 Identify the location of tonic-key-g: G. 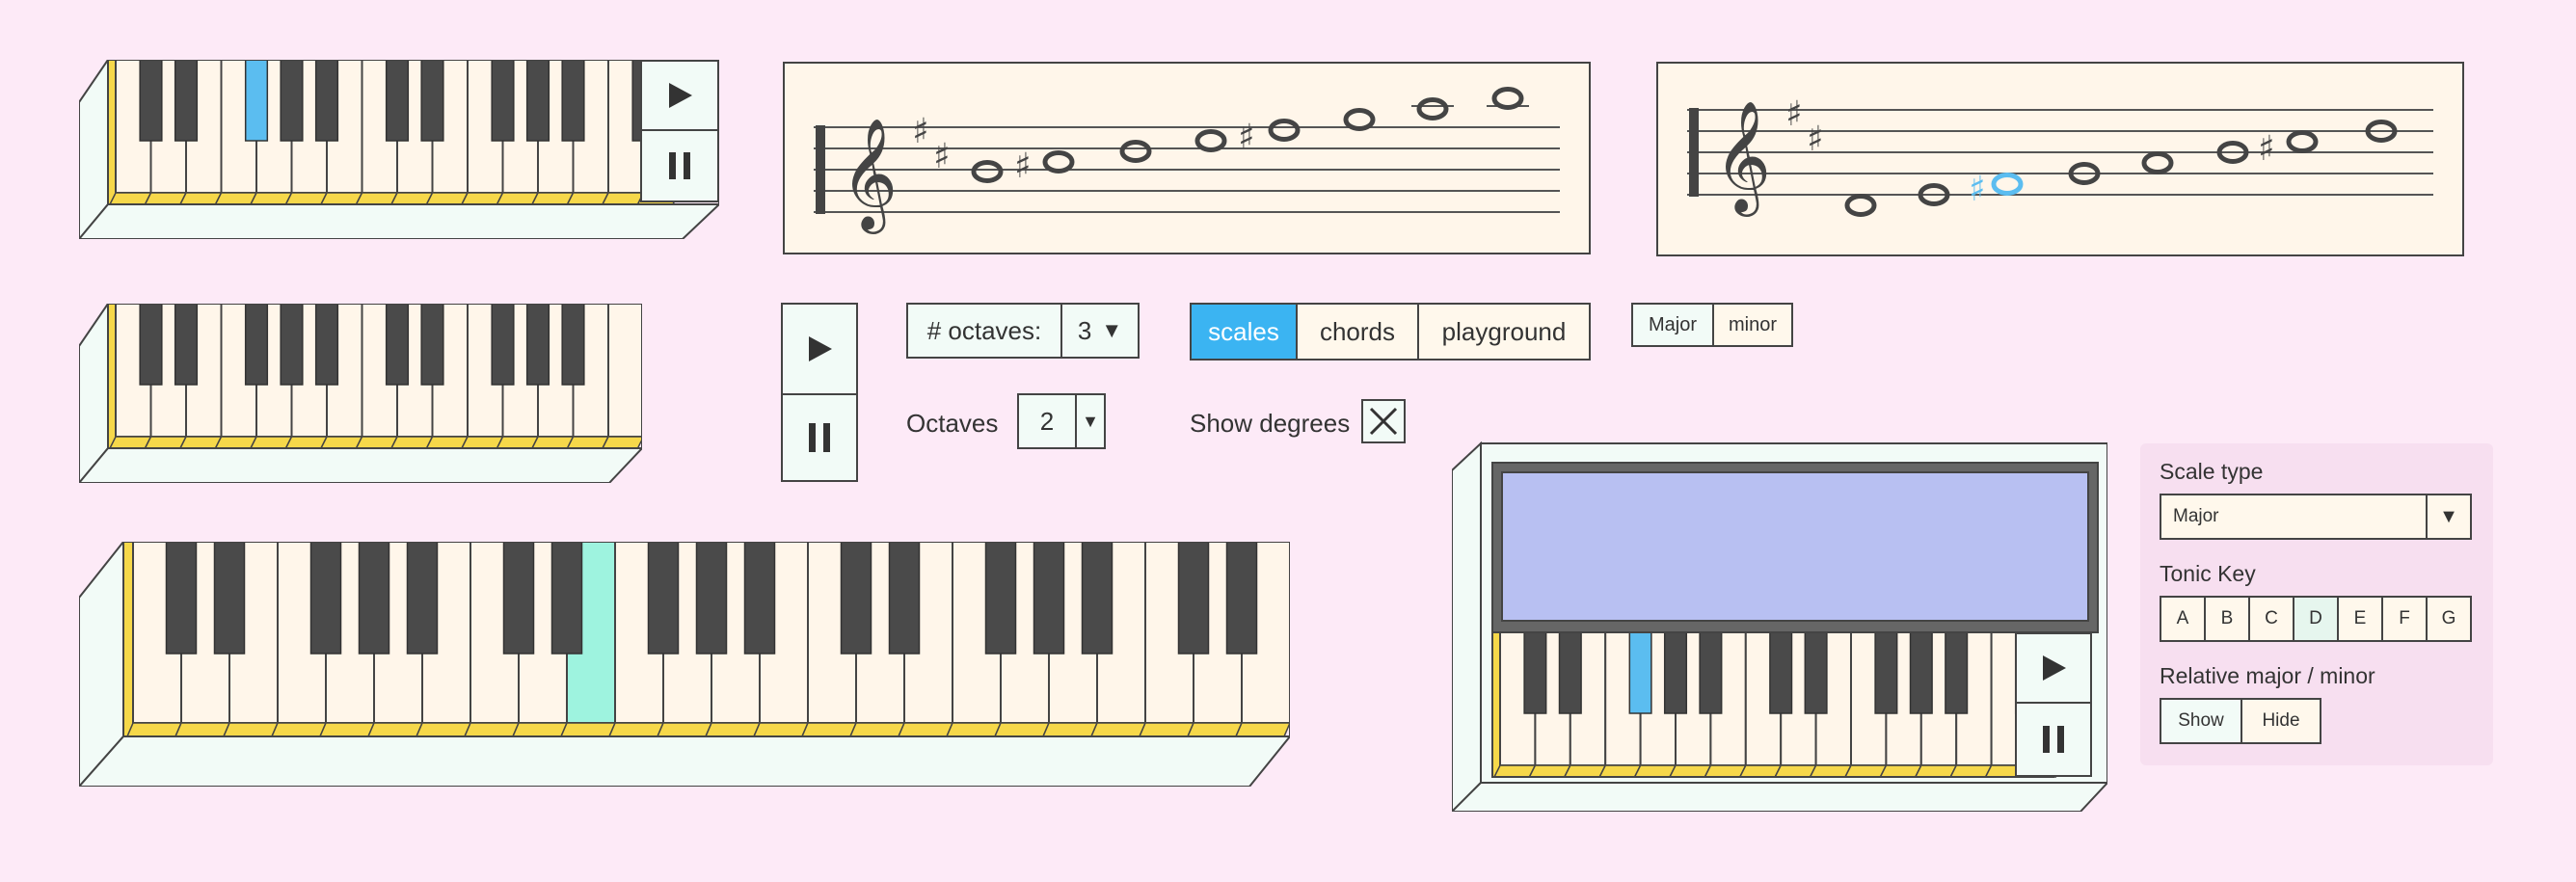
(2449, 619).